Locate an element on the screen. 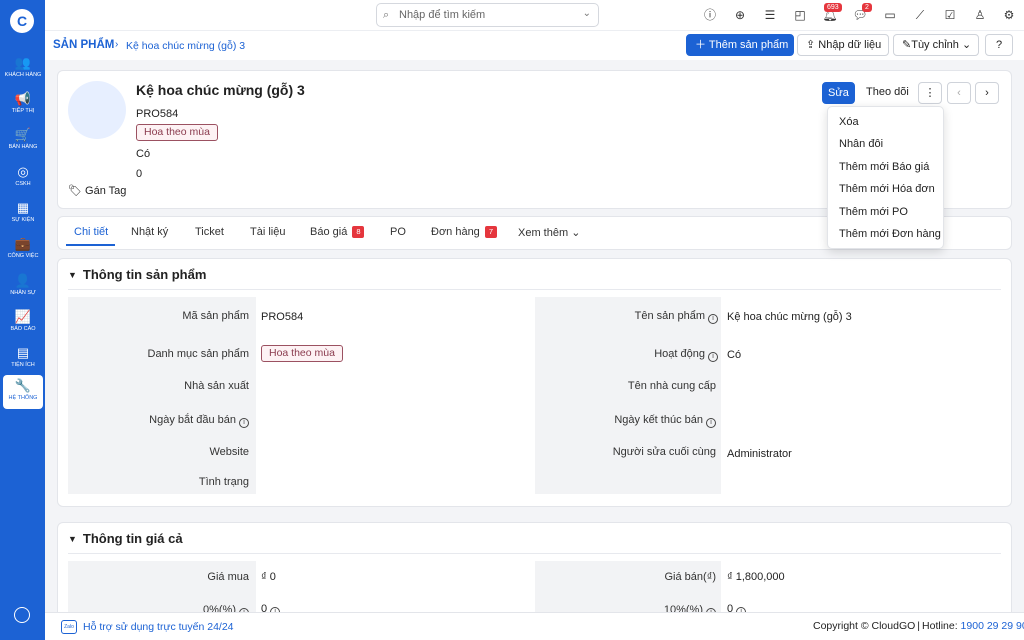  tab-count-badge: 7 is located at coordinates (490, 232).